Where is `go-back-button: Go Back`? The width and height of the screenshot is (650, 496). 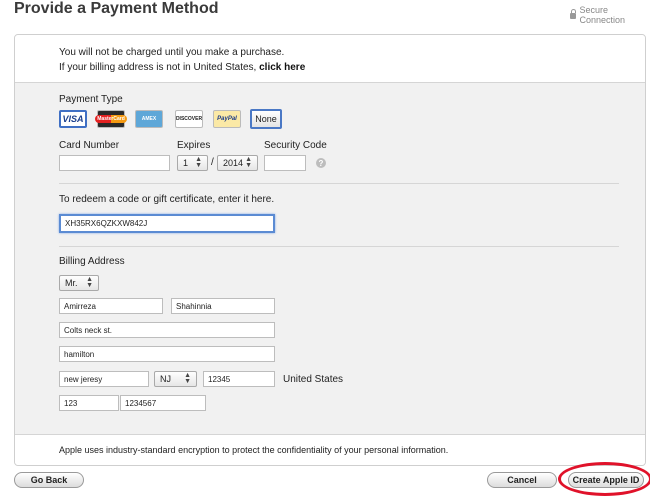
go-back-button: Go Back is located at coordinates (49, 480).